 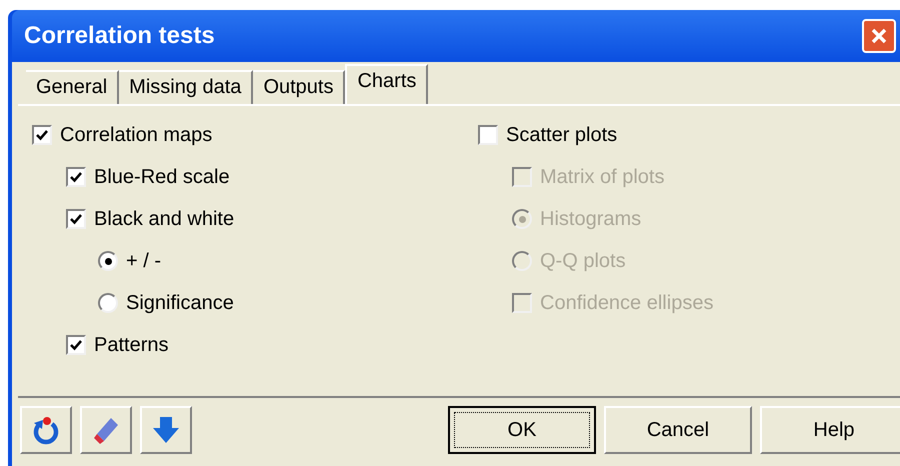 I want to click on option-label: Histograms, so click(x=591, y=219).